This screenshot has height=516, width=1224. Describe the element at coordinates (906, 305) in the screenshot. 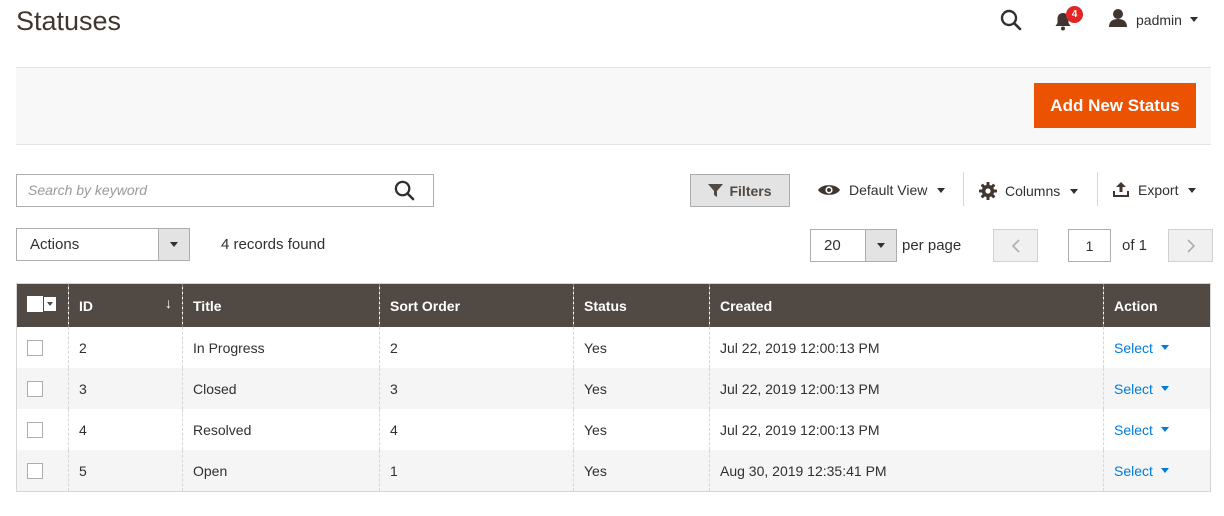

I see `column-header-created: Created` at that location.